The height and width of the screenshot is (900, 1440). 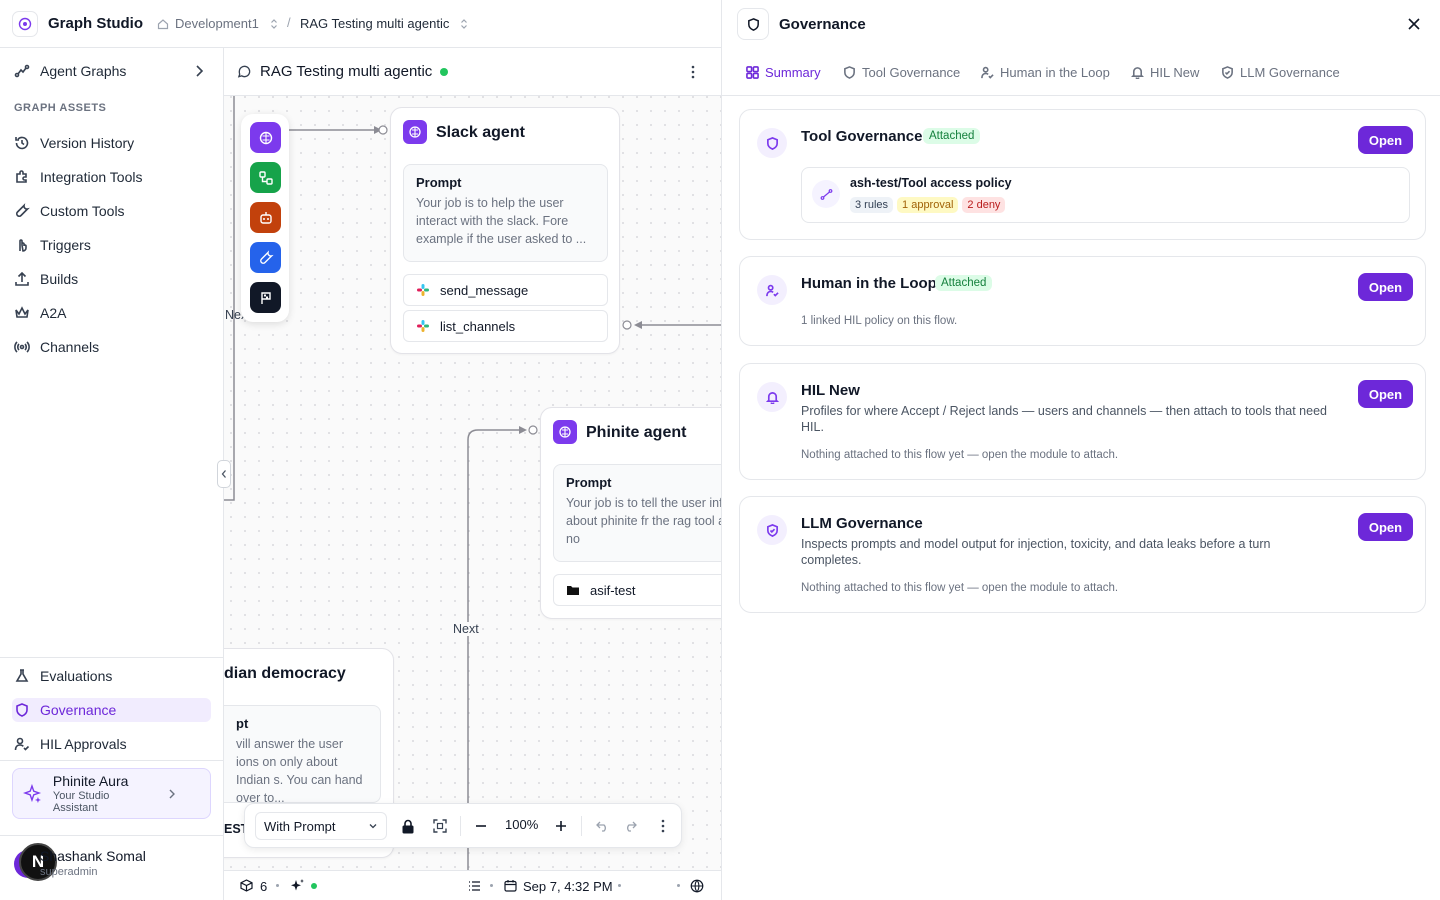 I want to click on collapse-sidebar-button, so click(x=224, y=474).